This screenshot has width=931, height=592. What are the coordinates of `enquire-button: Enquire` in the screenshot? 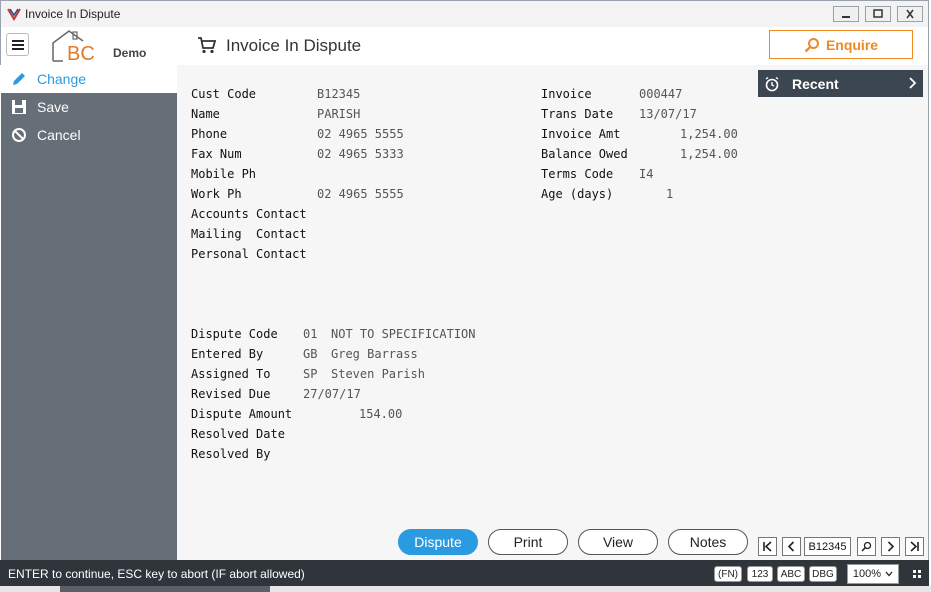 It's located at (841, 44).